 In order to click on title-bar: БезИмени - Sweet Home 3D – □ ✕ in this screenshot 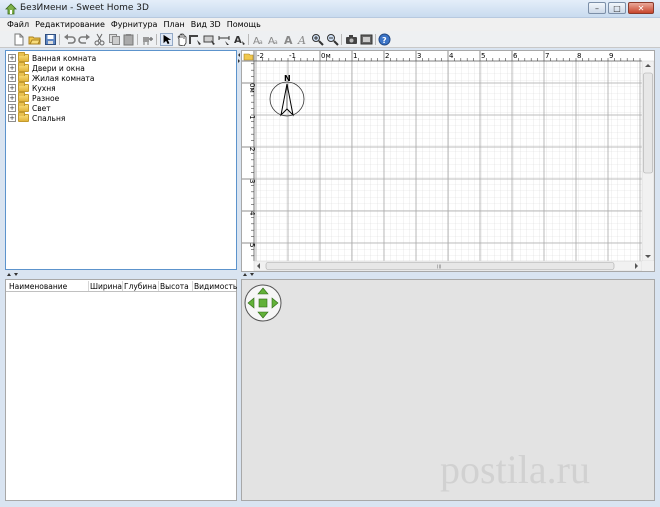, I will do `click(330, 9)`.